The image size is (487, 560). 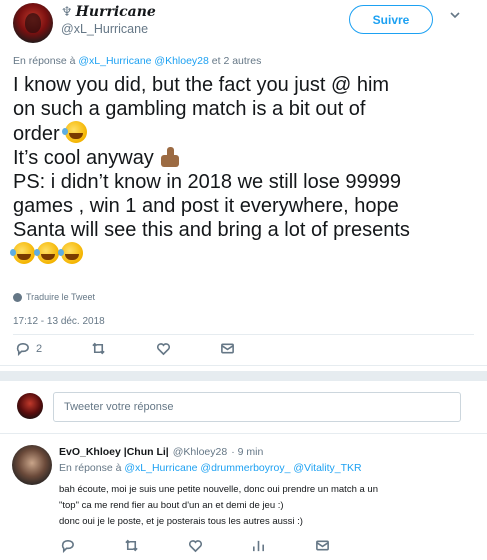 I want to click on reply-time: · 9 min, so click(x=247, y=452).